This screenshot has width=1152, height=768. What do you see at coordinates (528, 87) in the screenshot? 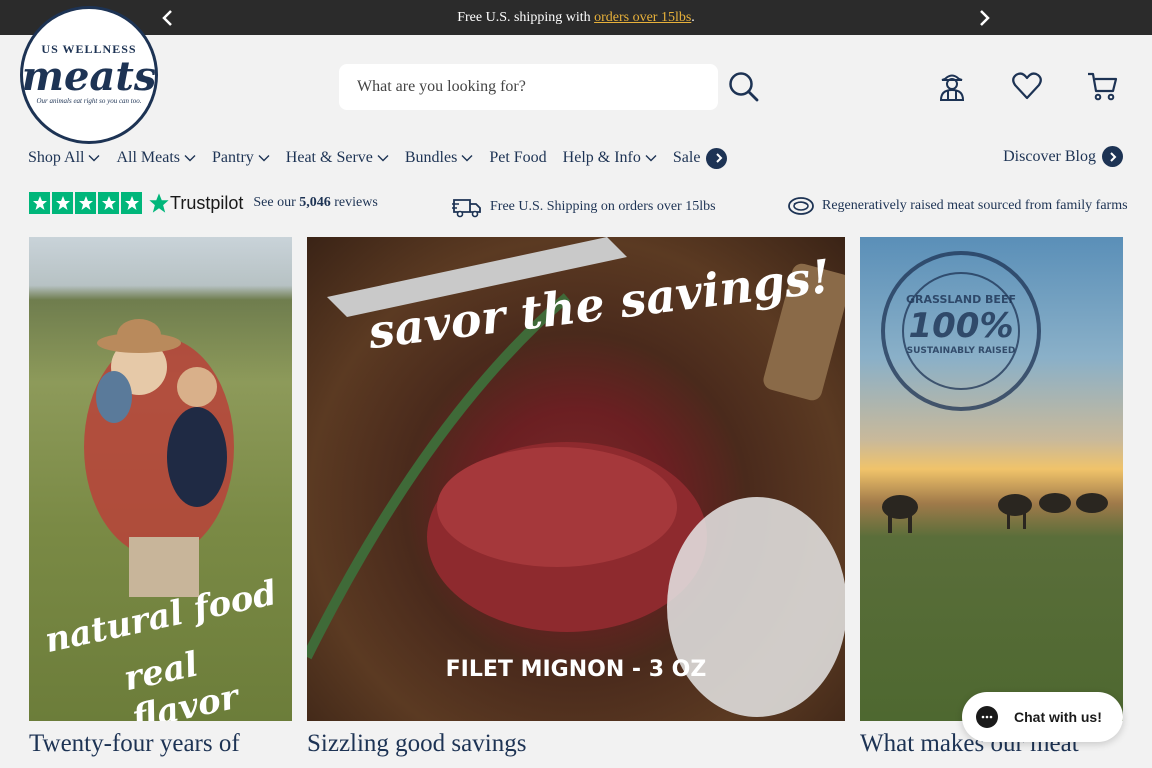
I see `search-input` at bounding box center [528, 87].